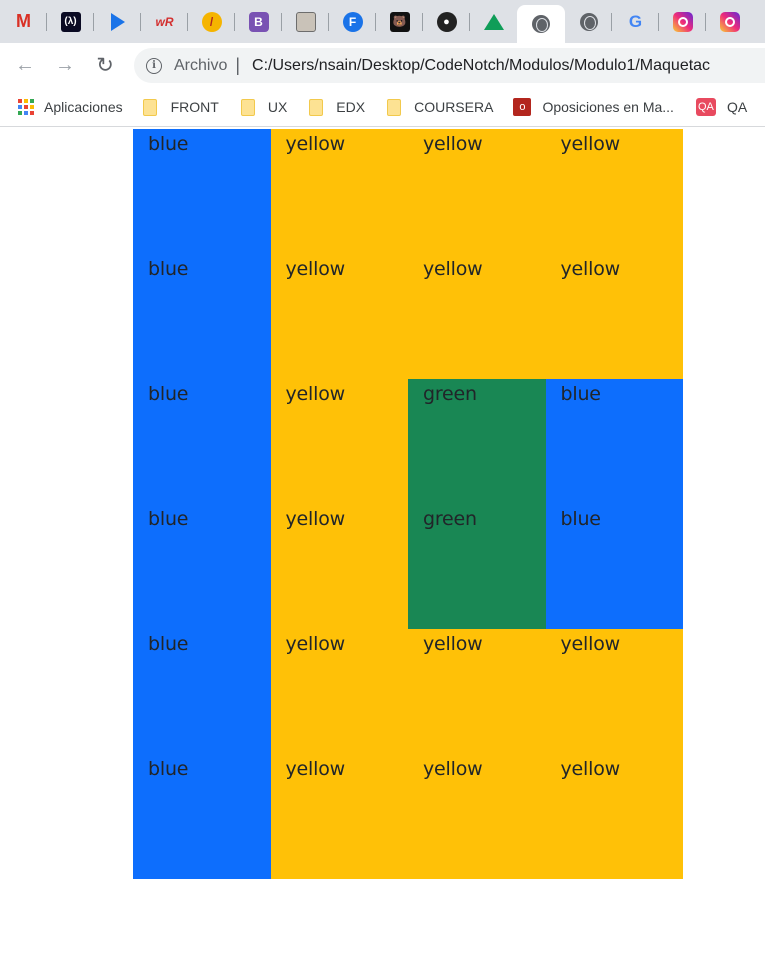 The width and height of the screenshot is (765, 976). I want to click on bookmark-edx: EDX, so click(337, 107).